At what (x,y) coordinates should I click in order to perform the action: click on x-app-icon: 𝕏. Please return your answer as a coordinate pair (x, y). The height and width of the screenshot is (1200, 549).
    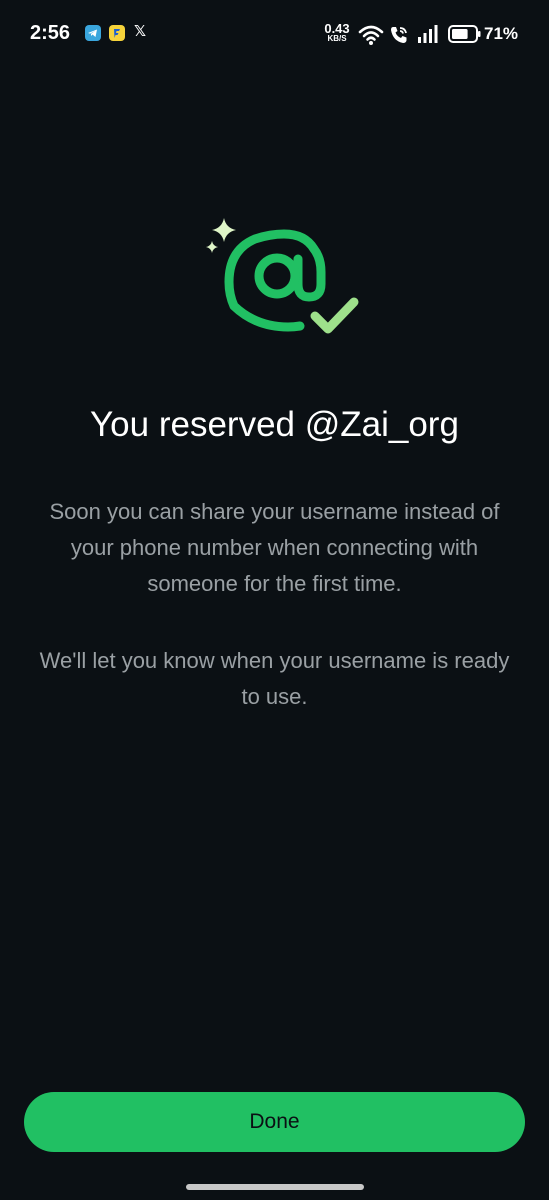
    Looking at the image, I should click on (140, 31).